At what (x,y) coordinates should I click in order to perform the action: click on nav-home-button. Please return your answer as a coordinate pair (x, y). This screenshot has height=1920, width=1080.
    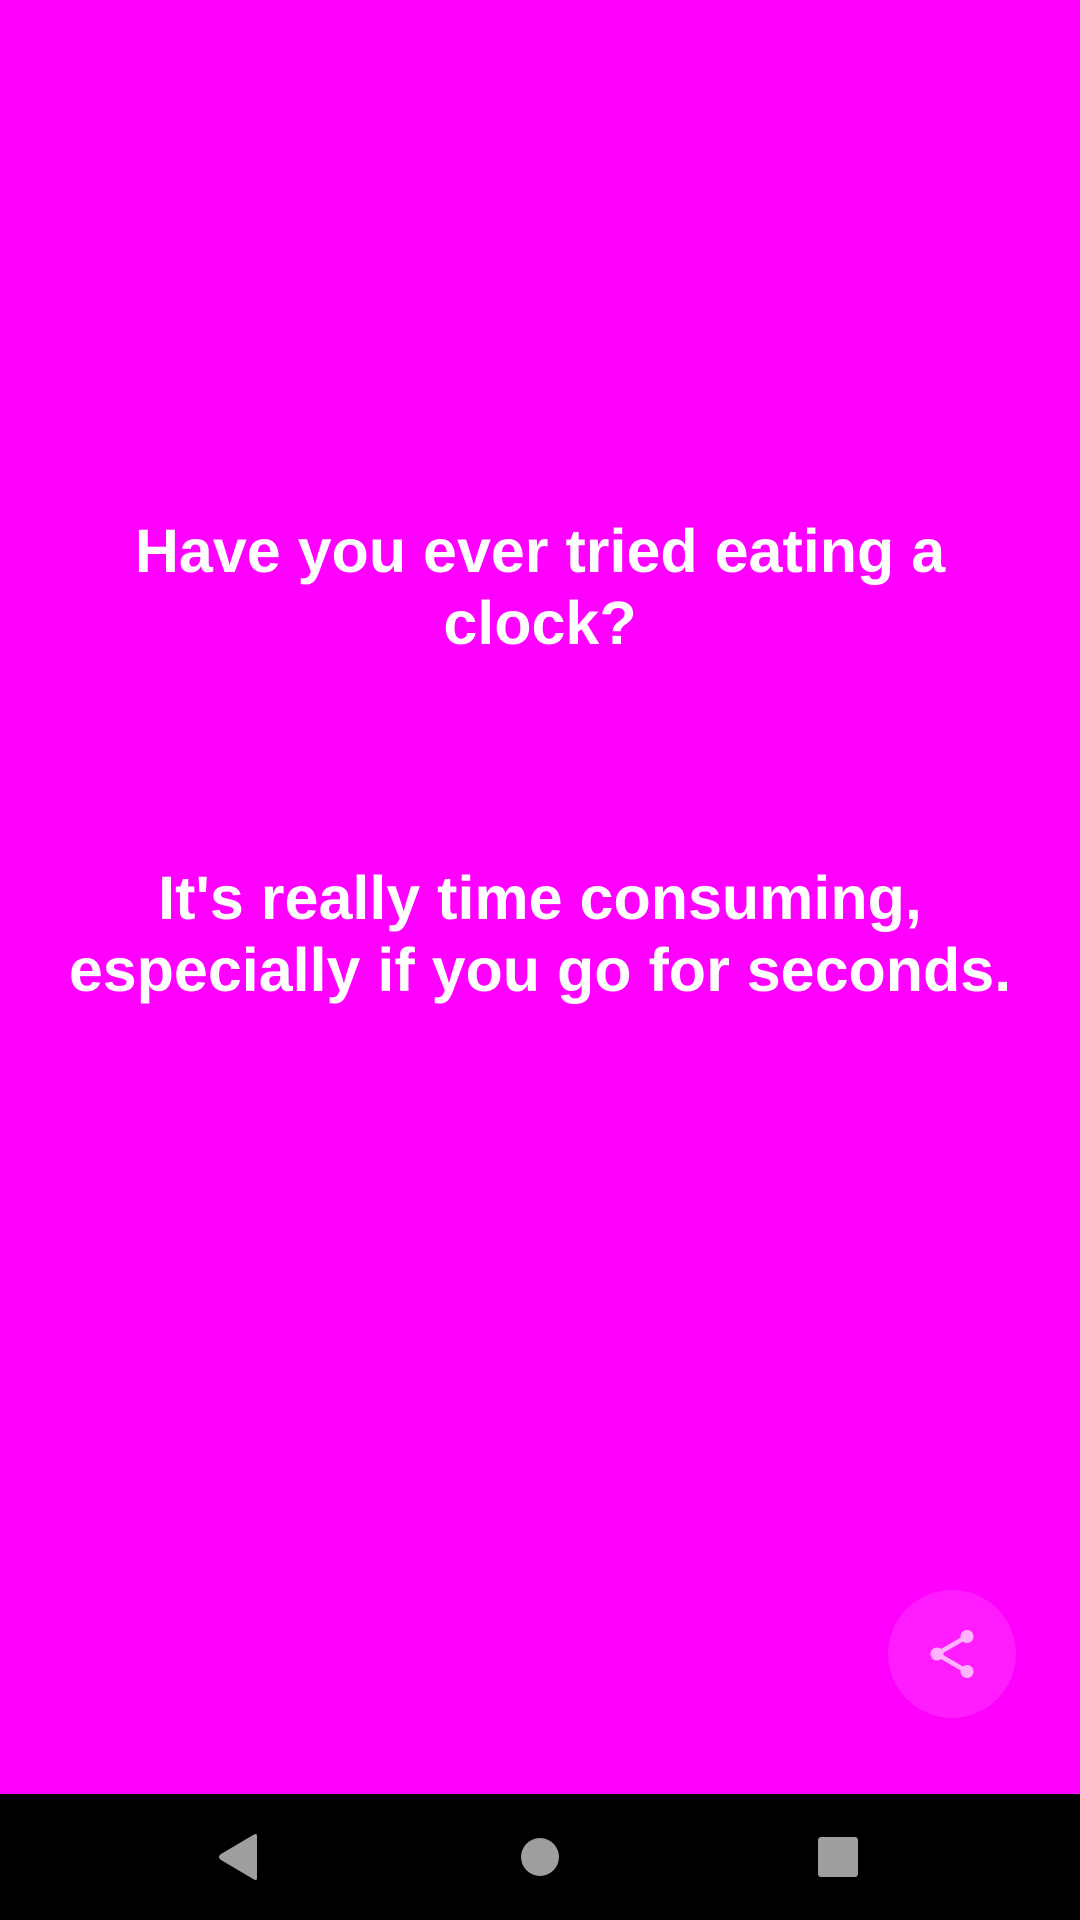
    Looking at the image, I should click on (540, 1857).